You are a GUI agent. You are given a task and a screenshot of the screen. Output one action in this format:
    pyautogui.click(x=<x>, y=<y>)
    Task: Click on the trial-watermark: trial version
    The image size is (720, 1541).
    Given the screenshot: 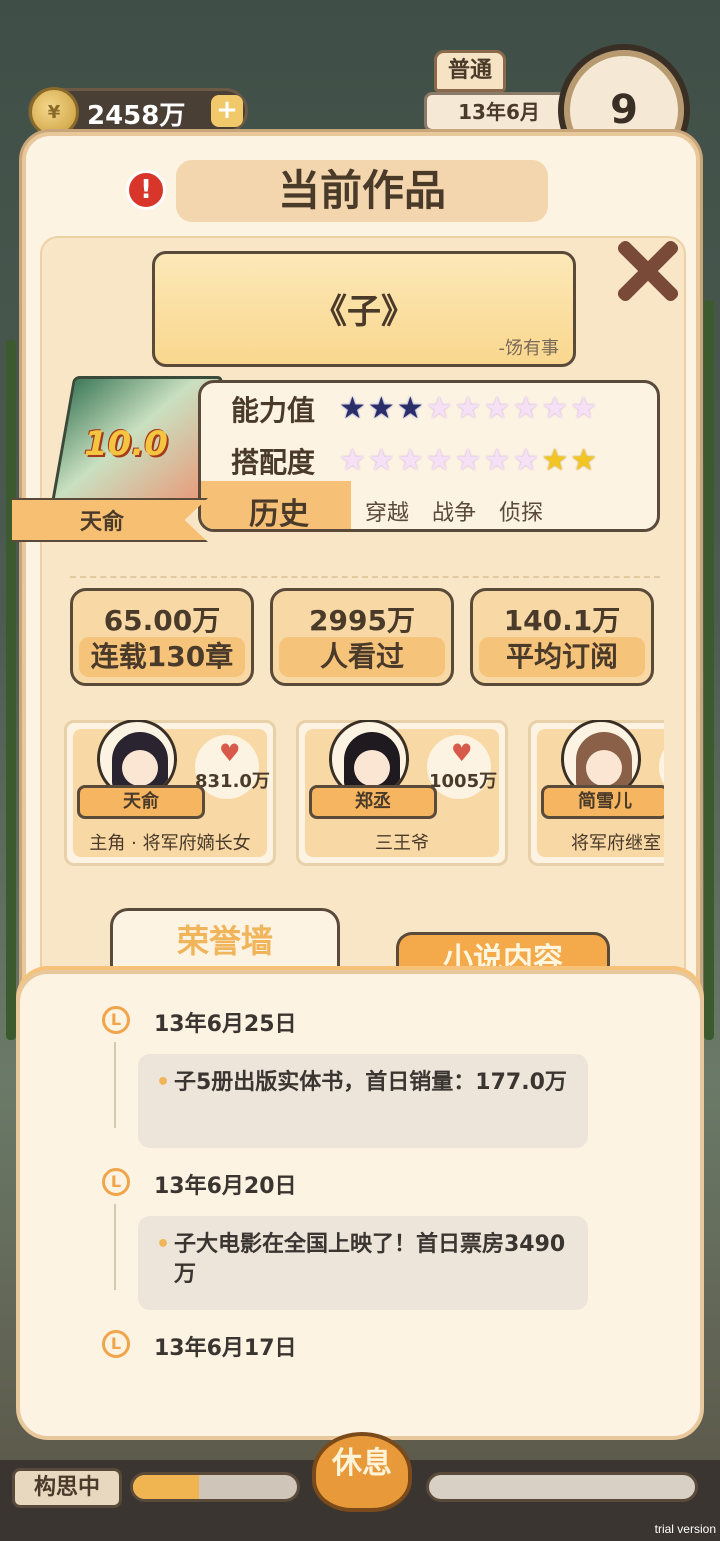 What is the action you would take?
    pyautogui.click(x=685, y=1529)
    